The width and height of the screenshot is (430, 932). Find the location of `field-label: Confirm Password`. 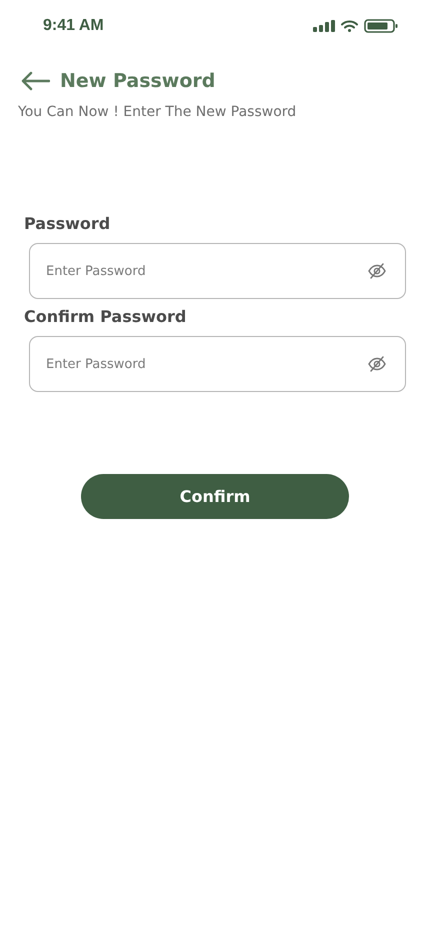

field-label: Confirm Password is located at coordinates (106, 316).